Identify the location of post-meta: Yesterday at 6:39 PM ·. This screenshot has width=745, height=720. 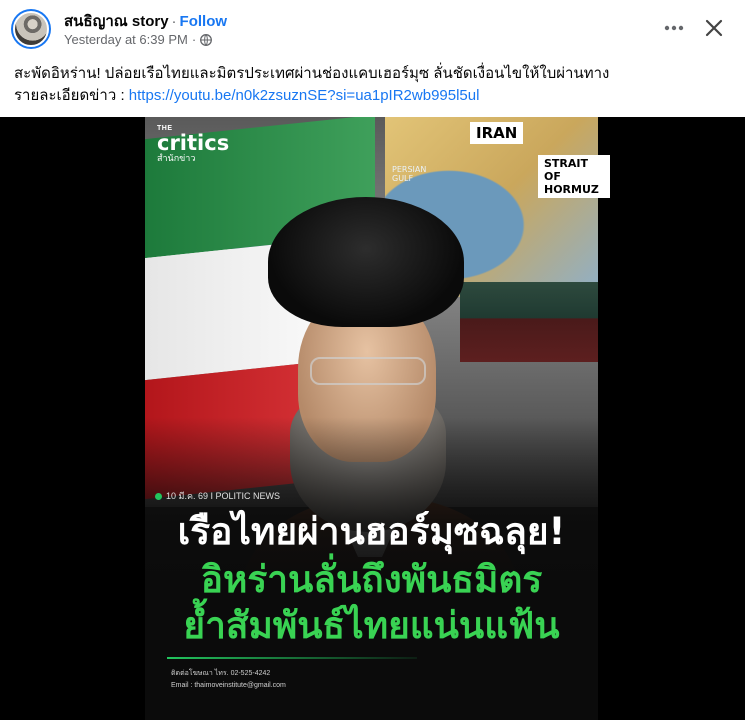
(138, 39).